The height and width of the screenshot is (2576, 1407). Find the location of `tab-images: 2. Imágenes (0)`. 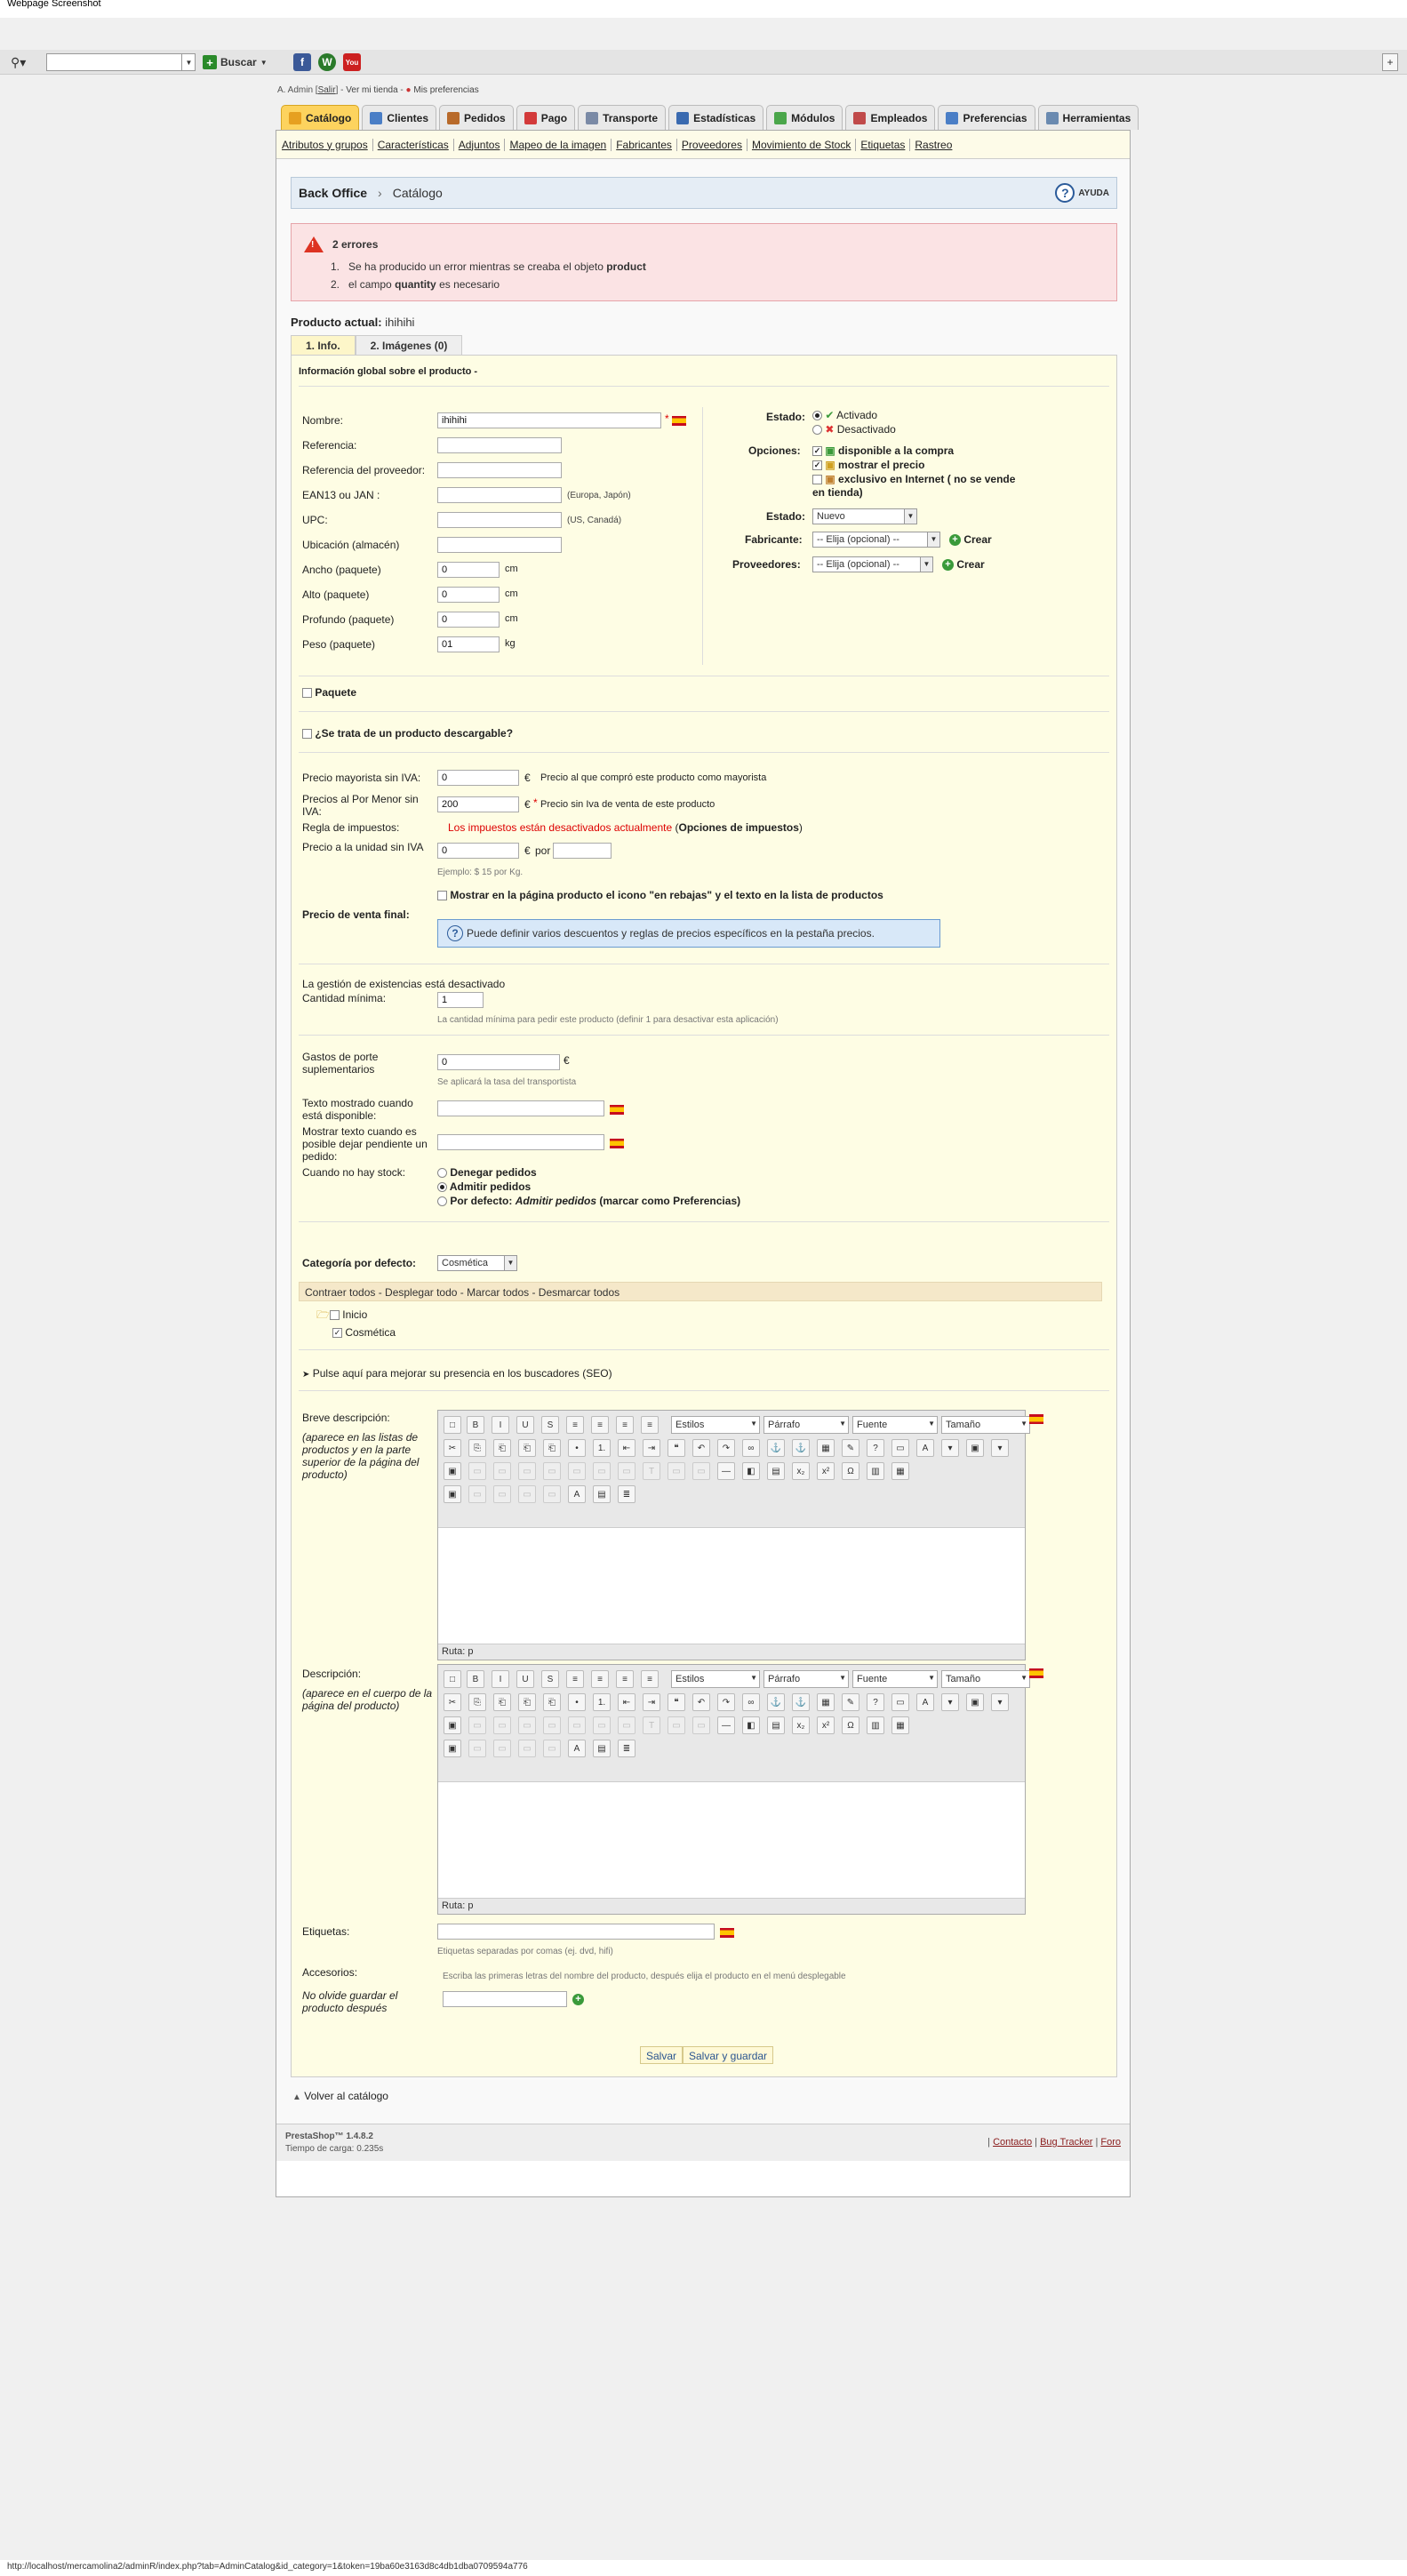

tab-images: 2. Imágenes (0) is located at coordinates (409, 345).